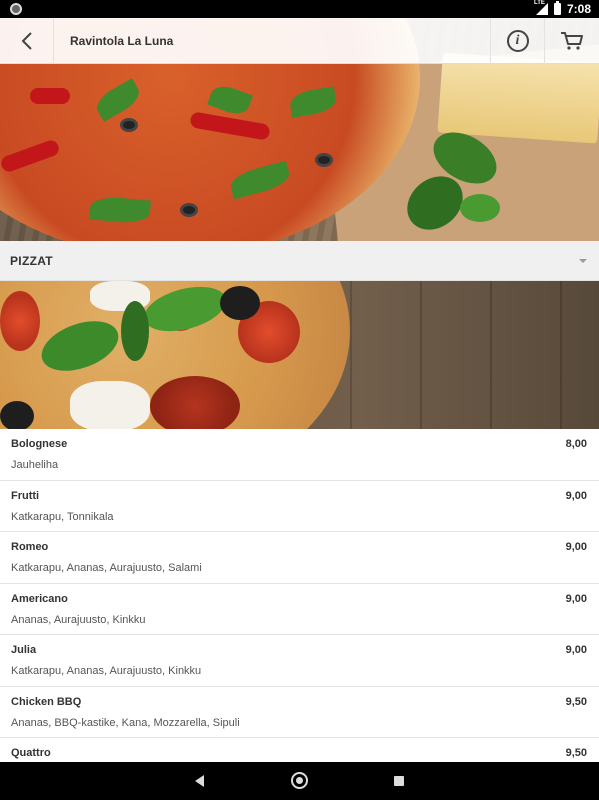 The width and height of the screenshot is (599, 800). I want to click on nav-recents-icon, so click(399, 781).